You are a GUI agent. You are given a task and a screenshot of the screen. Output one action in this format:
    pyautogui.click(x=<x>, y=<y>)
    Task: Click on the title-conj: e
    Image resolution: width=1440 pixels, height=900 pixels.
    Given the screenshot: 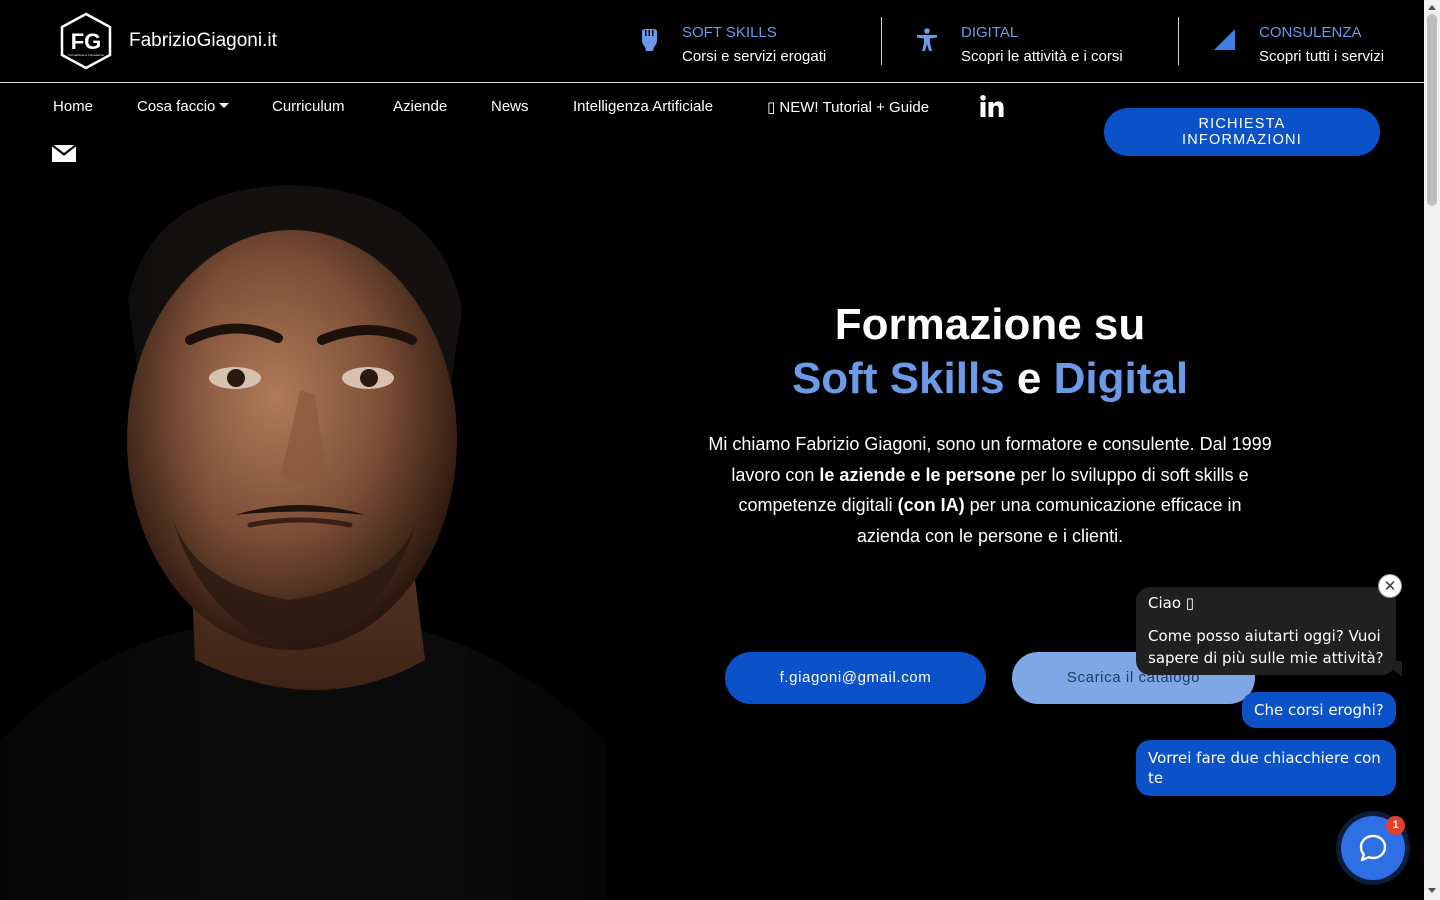 What is the action you would take?
    pyautogui.click(x=1029, y=378)
    